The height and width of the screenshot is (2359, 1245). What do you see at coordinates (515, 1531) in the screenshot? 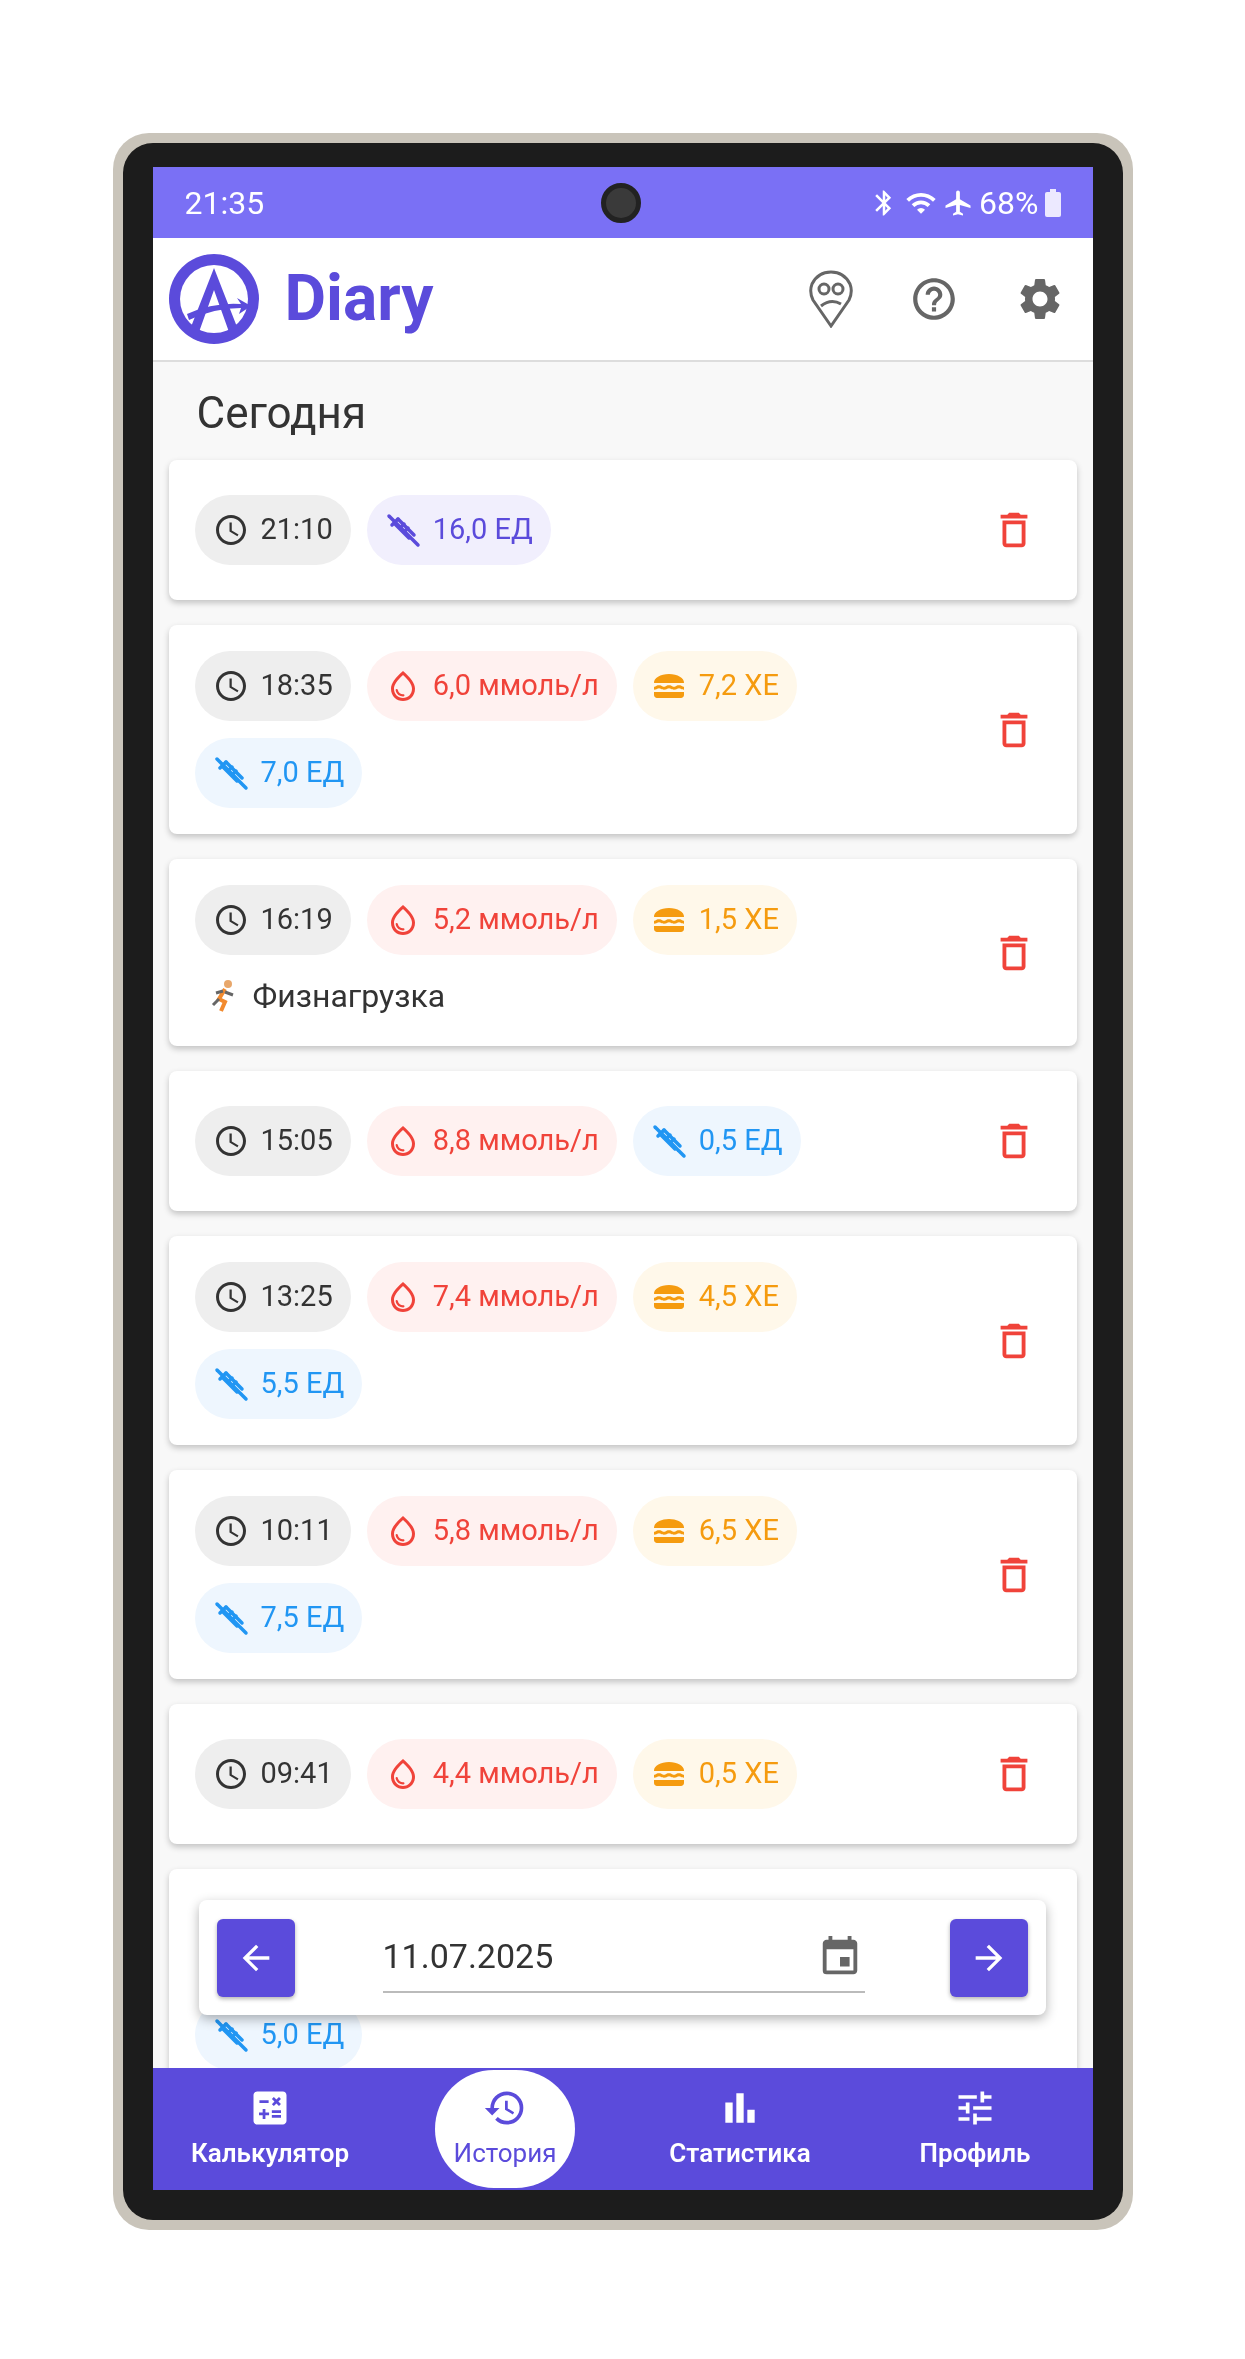
I see `chip-text: 5,8 ммоль/л` at bounding box center [515, 1531].